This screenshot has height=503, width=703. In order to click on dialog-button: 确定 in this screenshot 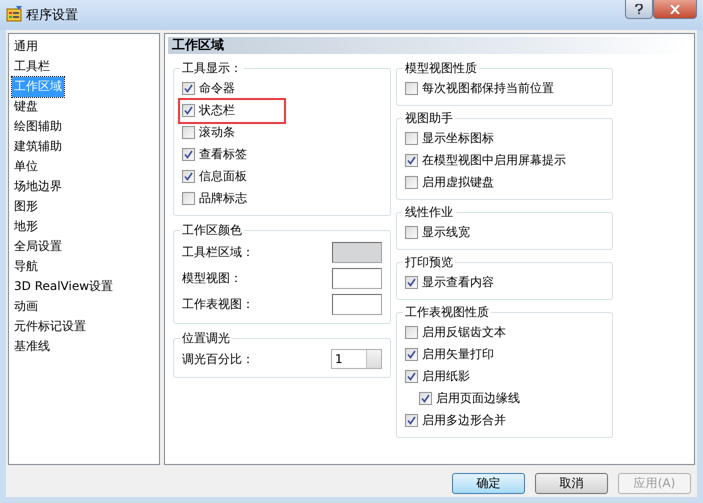, I will do `click(488, 483)`.